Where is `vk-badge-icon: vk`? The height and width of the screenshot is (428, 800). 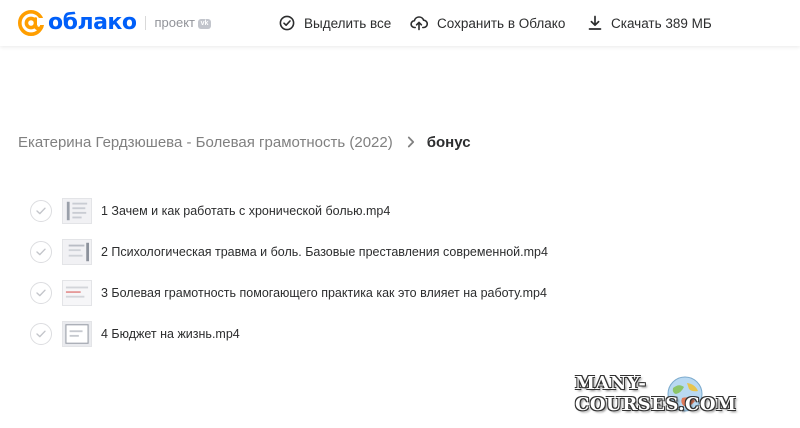
vk-badge-icon: vk is located at coordinates (205, 24).